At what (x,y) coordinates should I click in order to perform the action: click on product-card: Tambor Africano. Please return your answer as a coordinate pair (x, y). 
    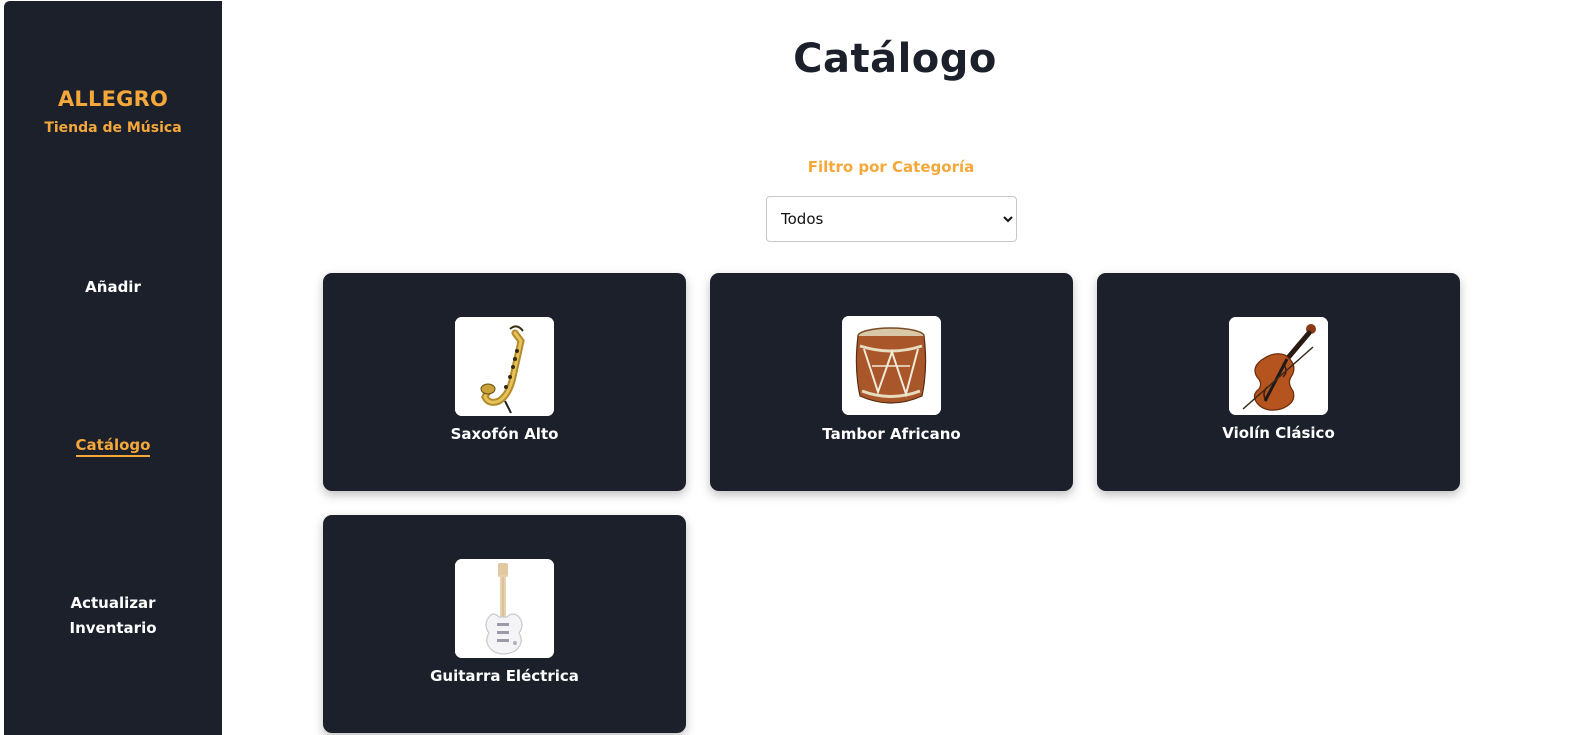
    Looking at the image, I should click on (891, 382).